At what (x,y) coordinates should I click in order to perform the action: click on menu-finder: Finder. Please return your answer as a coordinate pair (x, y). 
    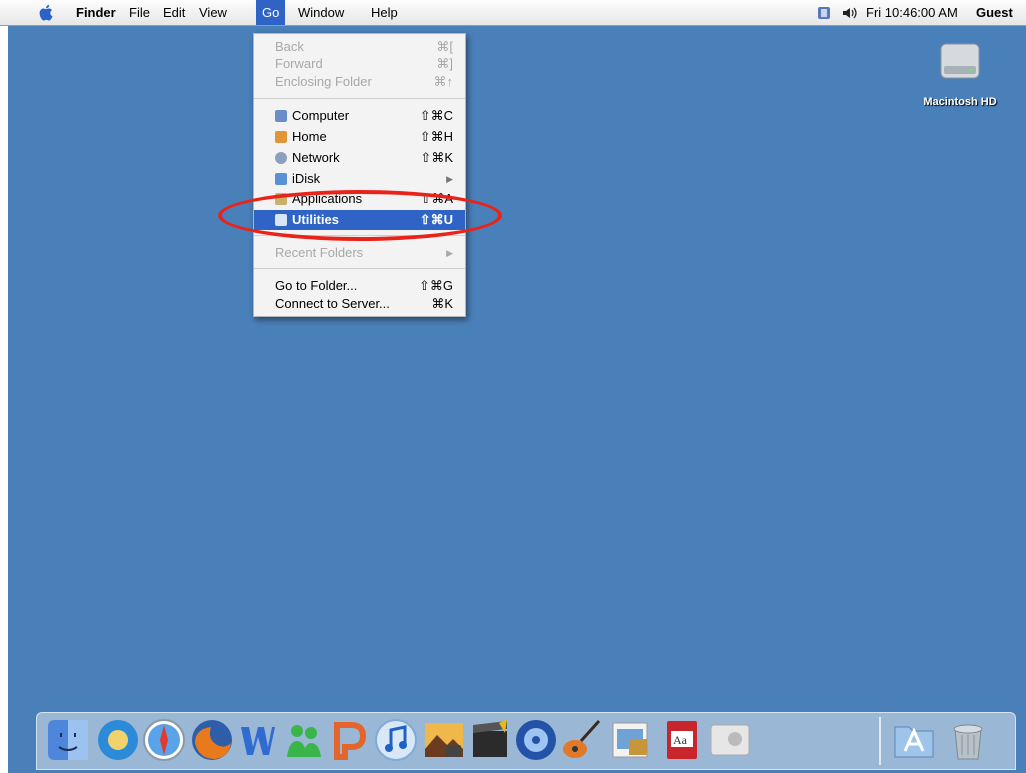
    Looking at the image, I should click on (96, 12).